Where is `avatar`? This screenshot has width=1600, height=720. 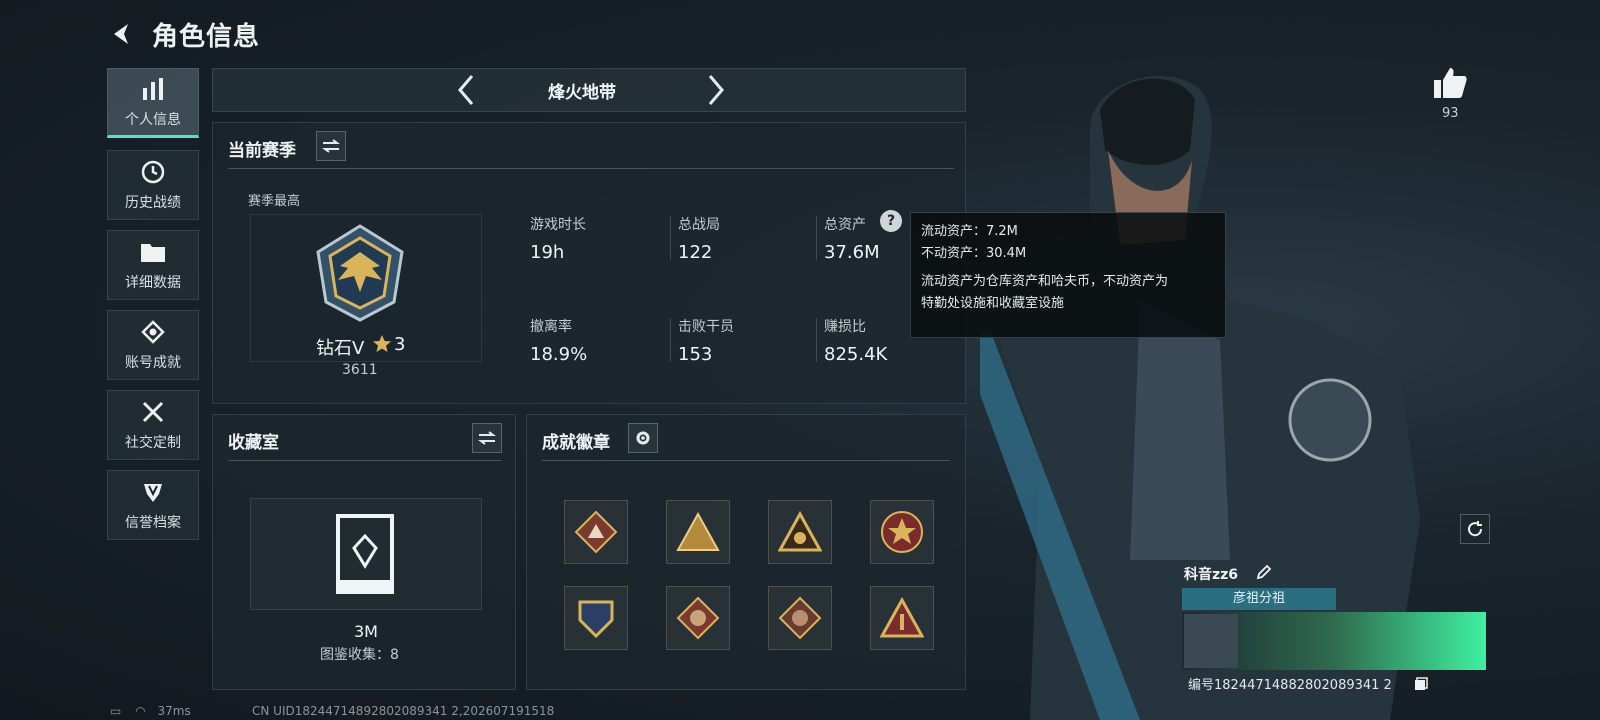
avatar is located at coordinates (1211, 641).